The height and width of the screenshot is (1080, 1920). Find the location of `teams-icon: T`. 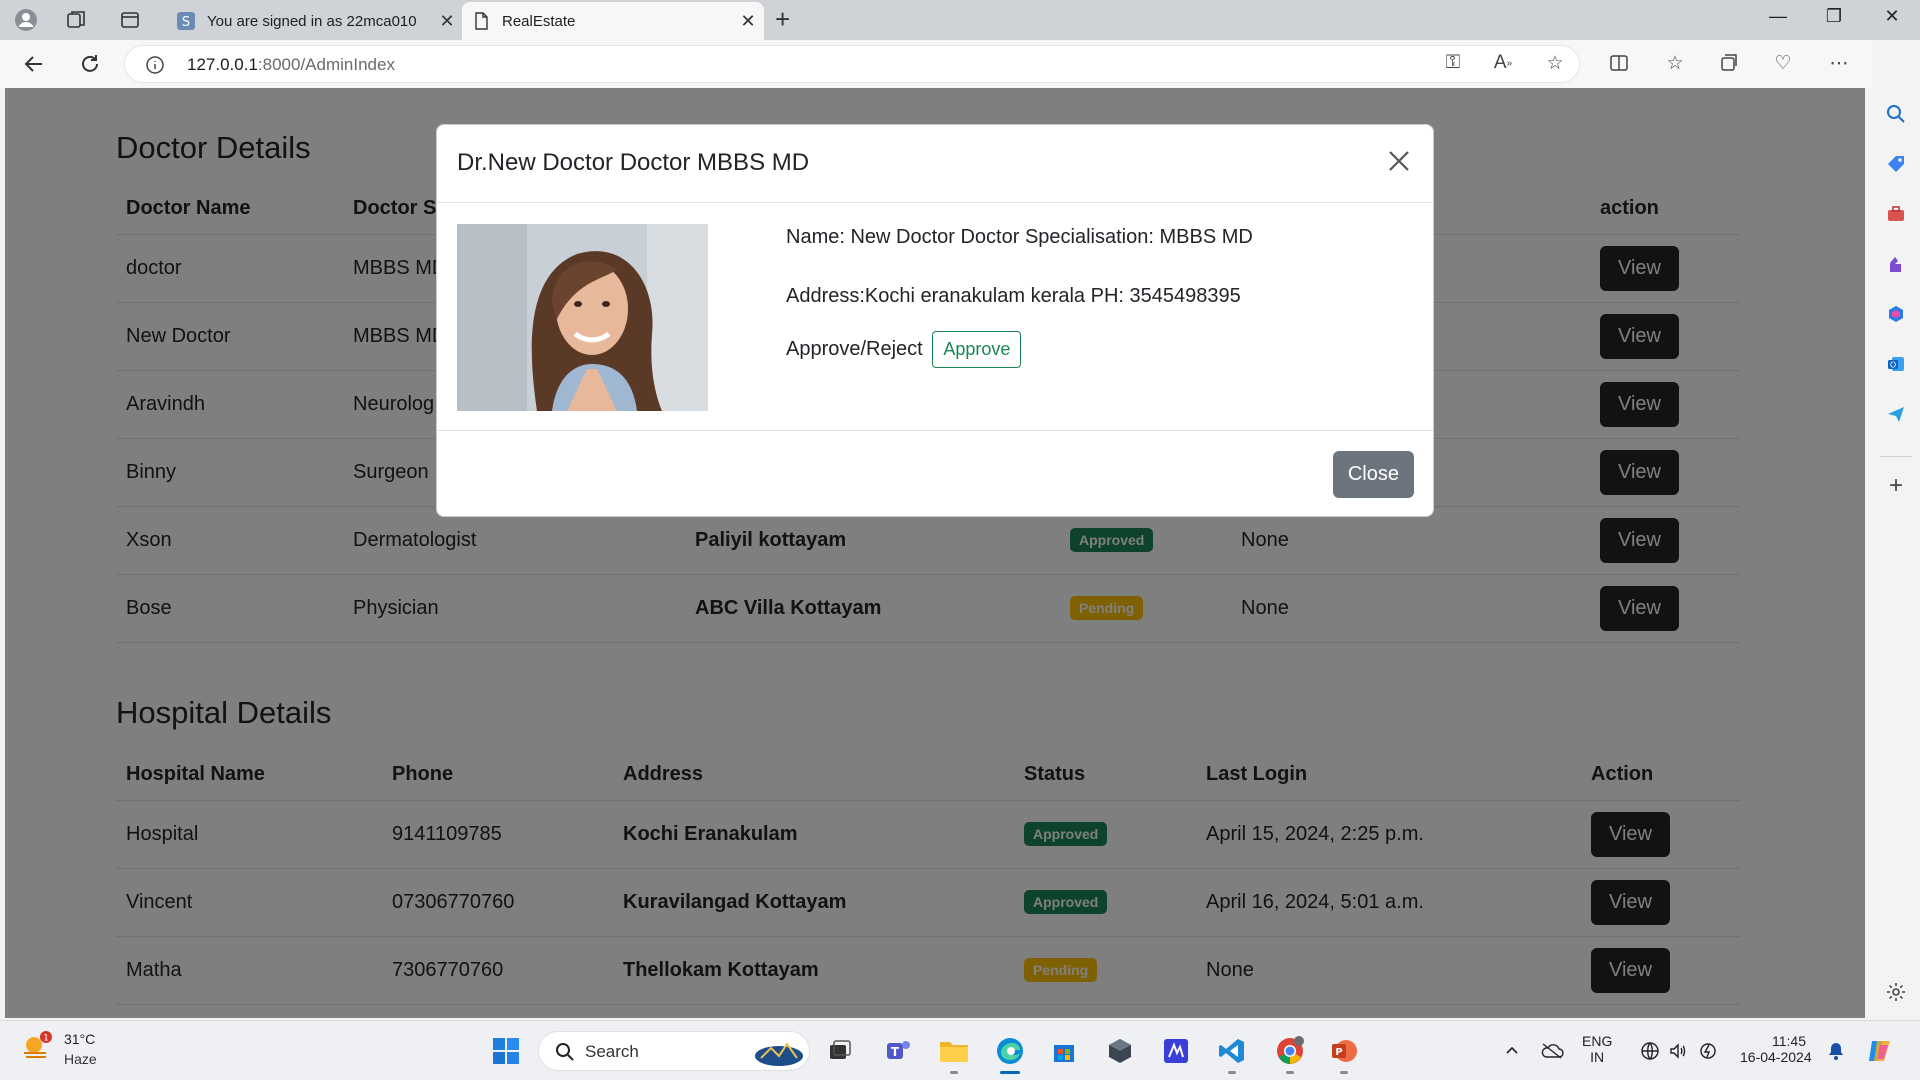

teams-icon: T is located at coordinates (898, 1051).